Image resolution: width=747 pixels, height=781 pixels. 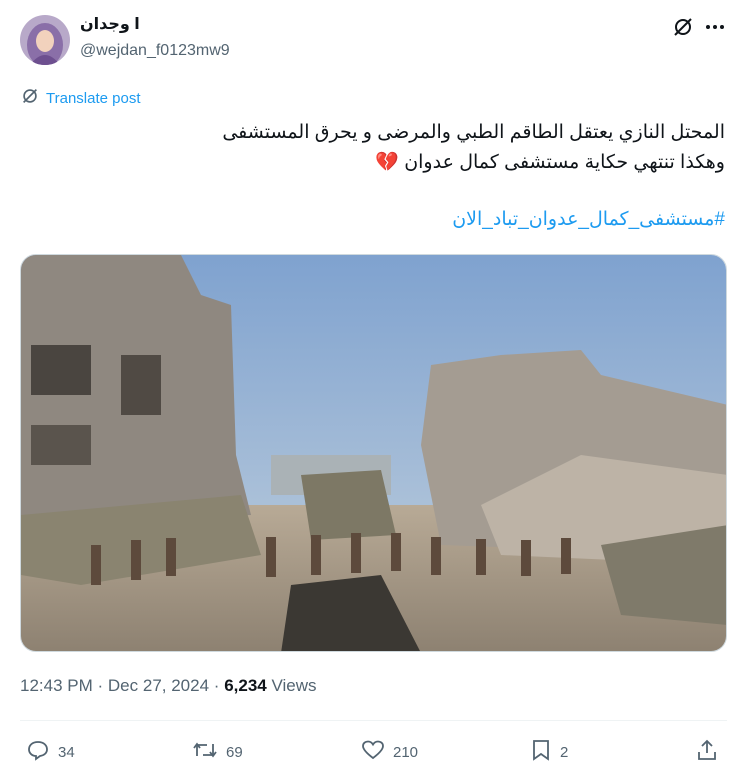 What do you see at coordinates (45, 40) in the screenshot?
I see `avatar` at bounding box center [45, 40].